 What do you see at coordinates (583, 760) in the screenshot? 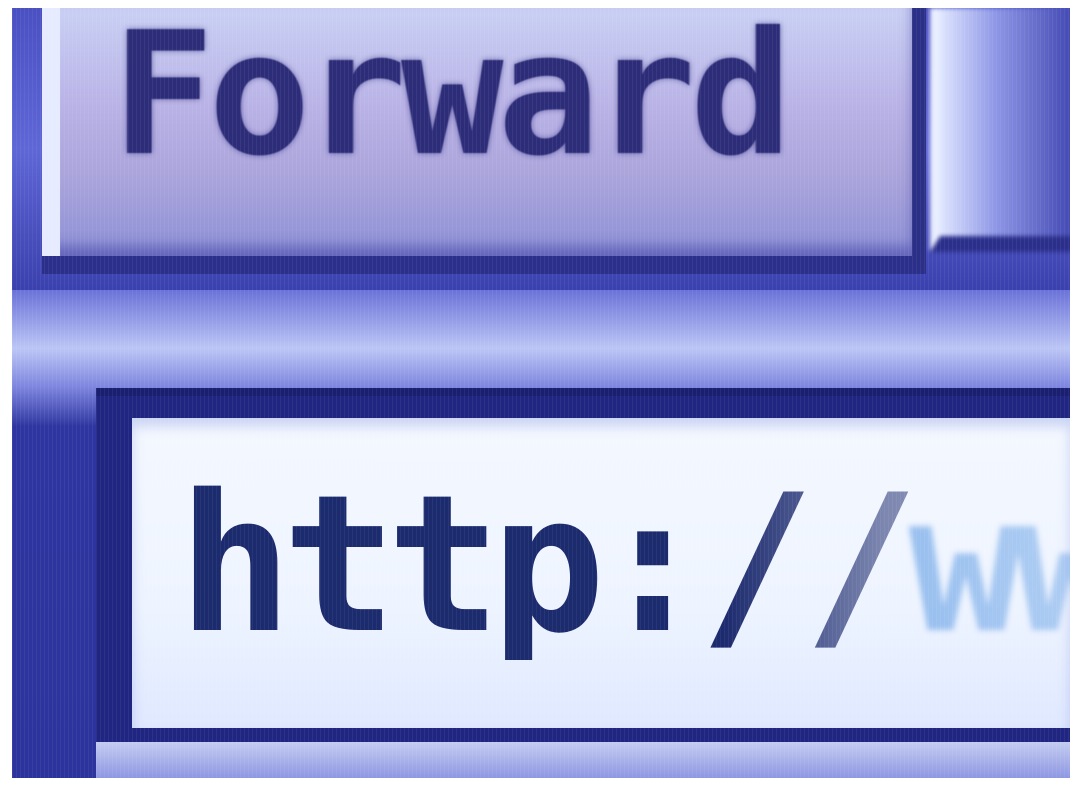
I see `address-bar-bottom-edge` at bounding box center [583, 760].